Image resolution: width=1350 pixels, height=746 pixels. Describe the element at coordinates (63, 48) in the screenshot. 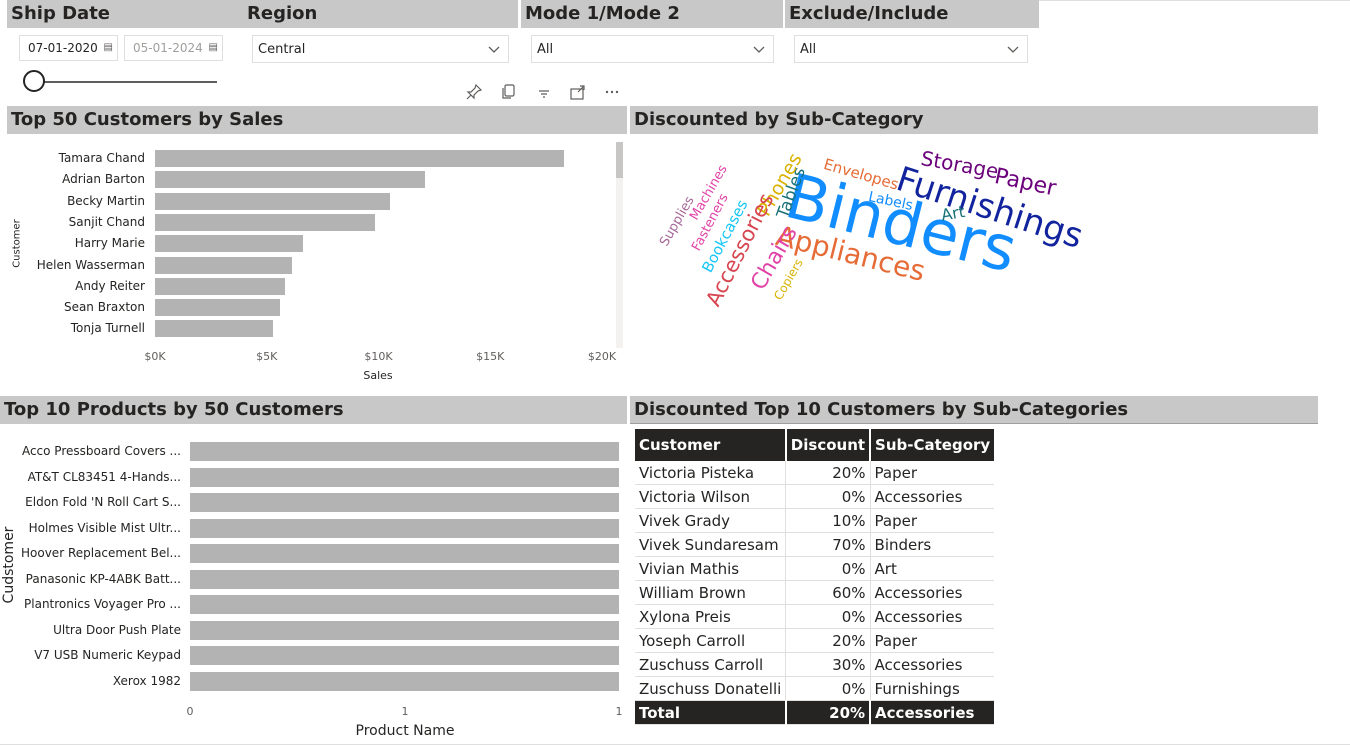

I see `start-date-value: 07-01-2020` at that location.